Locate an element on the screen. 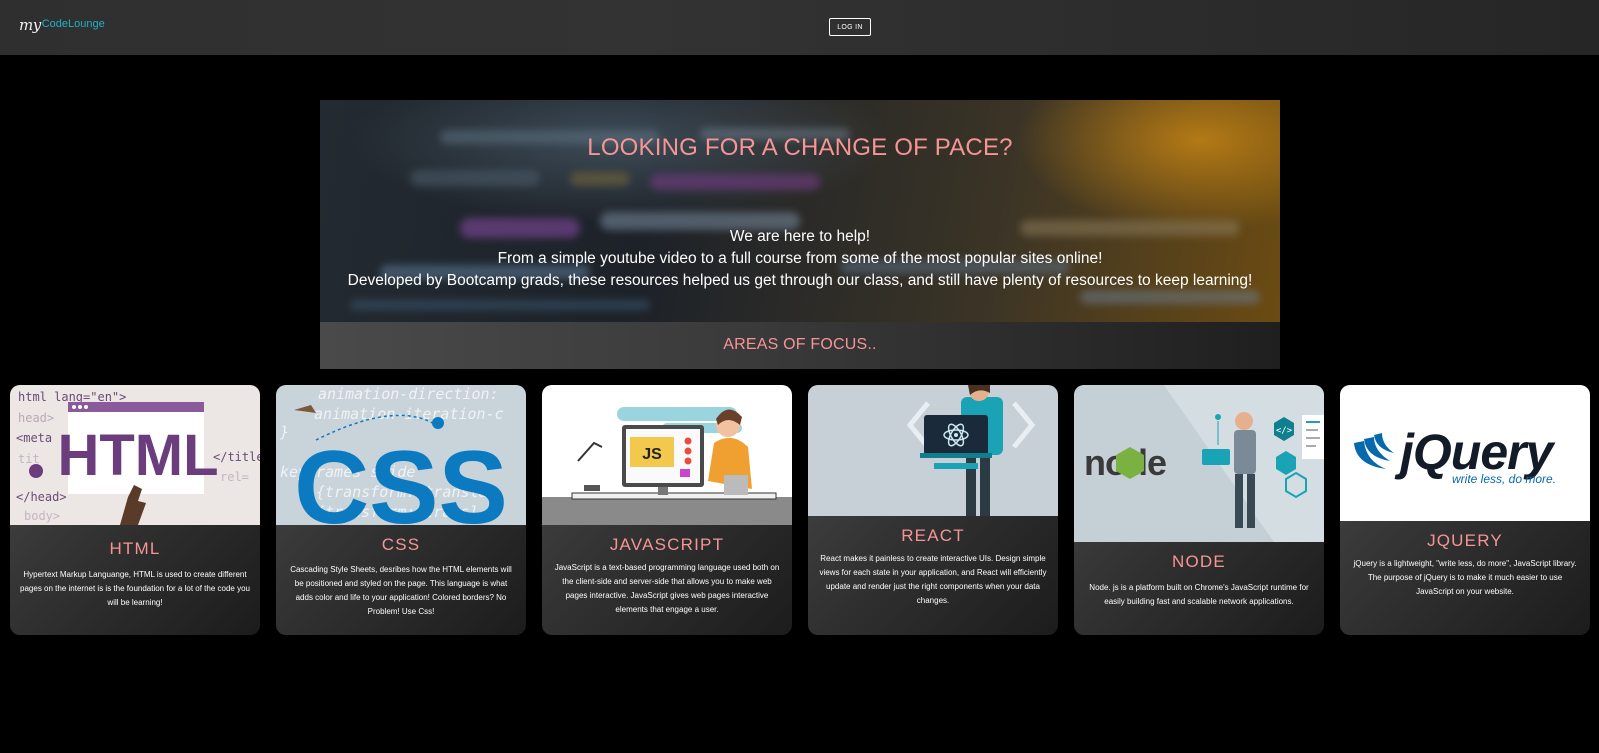  jquery-image: jQuery write less, do more. is located at coordinates (1465, 453).